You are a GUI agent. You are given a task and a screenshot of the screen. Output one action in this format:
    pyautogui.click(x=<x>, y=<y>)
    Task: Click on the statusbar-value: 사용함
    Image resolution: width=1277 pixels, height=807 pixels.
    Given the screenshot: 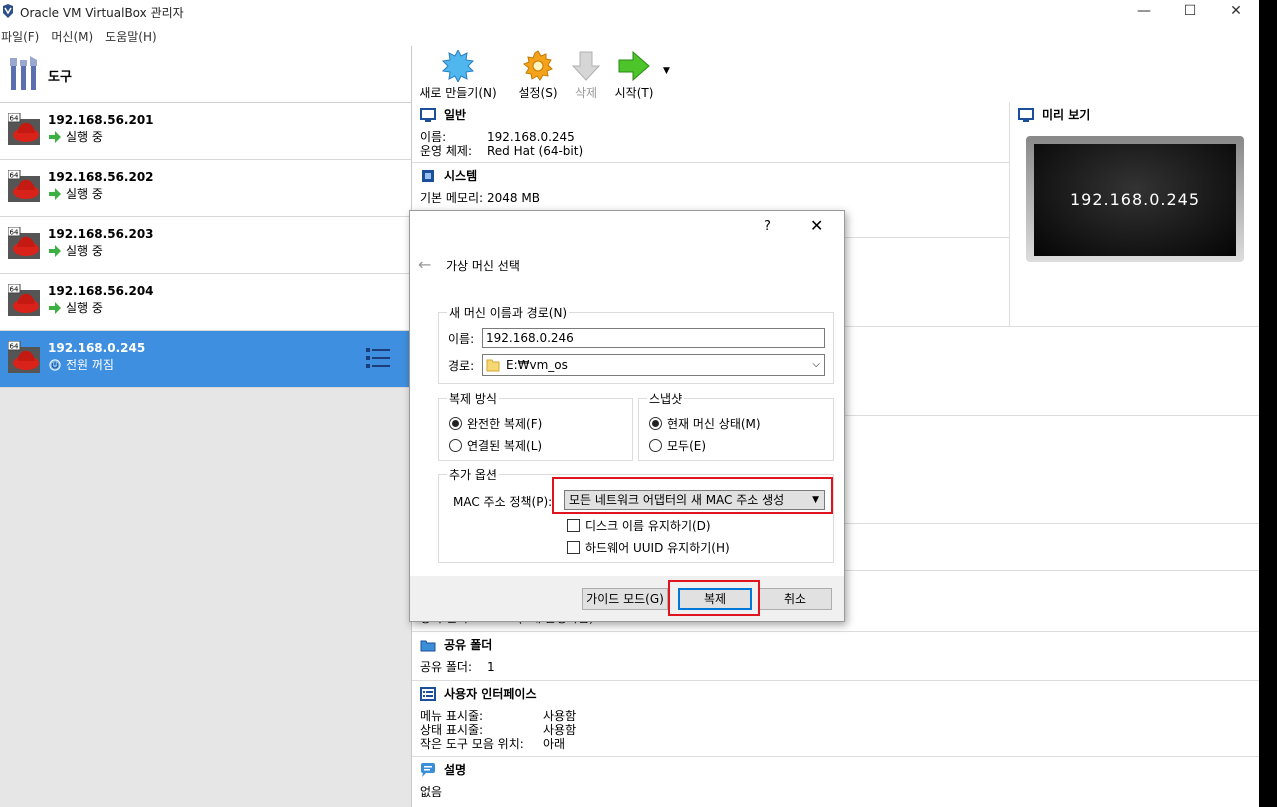 What is the action you would take?
    pyautogui.click(x=560, y=730)
    